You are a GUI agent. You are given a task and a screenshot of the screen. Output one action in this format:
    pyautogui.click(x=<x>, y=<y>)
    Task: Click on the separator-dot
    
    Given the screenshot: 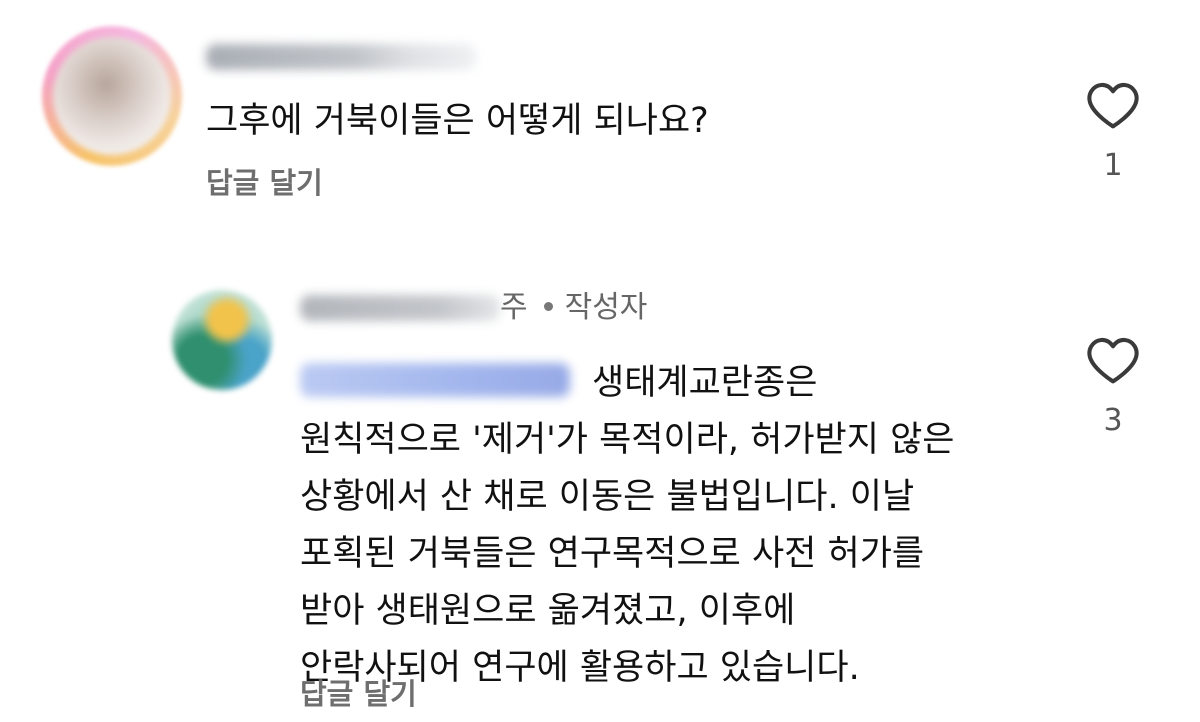 What is the action you would take?
    pyautogui.click(x=548, y=306)
    